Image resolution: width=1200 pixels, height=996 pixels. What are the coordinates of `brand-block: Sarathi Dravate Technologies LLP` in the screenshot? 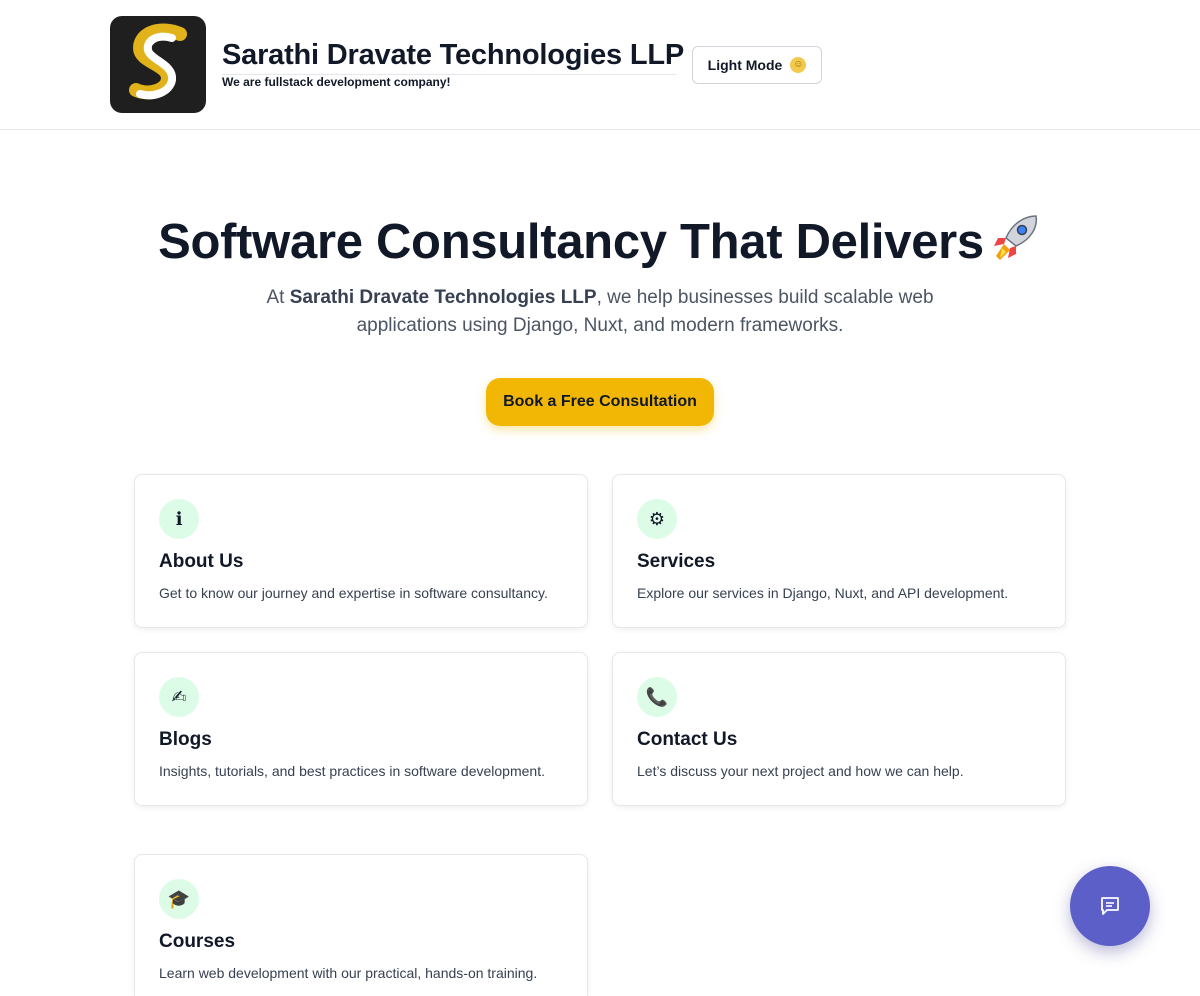 It's located at (453, 56).